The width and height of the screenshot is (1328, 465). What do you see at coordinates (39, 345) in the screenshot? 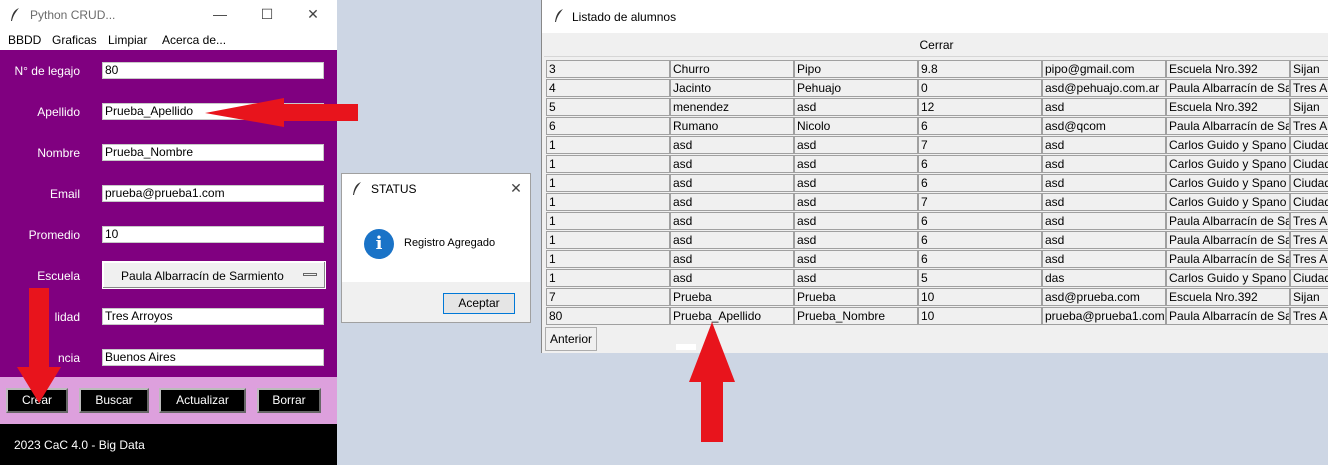
I see `arrow-down-icon` at bounding box center [39, 345].